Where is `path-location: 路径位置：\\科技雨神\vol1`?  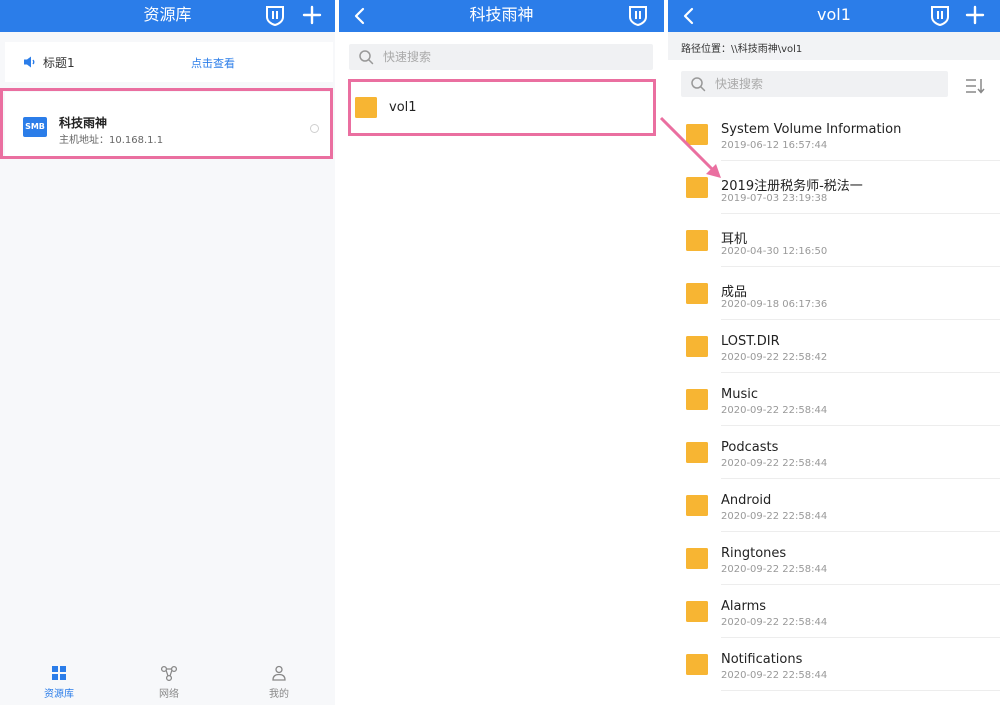 path-location: 路径位置：\\科技雨神\vol1 is located at coordinates (742, 49).